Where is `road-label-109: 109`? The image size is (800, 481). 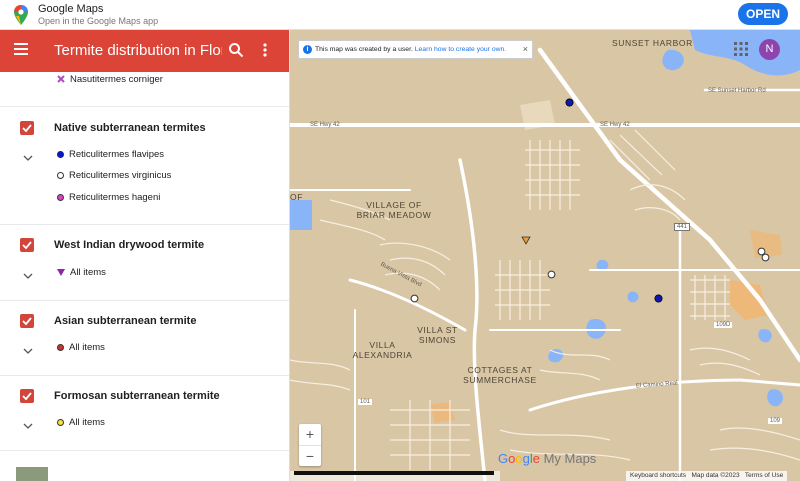
road-label-109: 109 is located at coordinates (775, 421).